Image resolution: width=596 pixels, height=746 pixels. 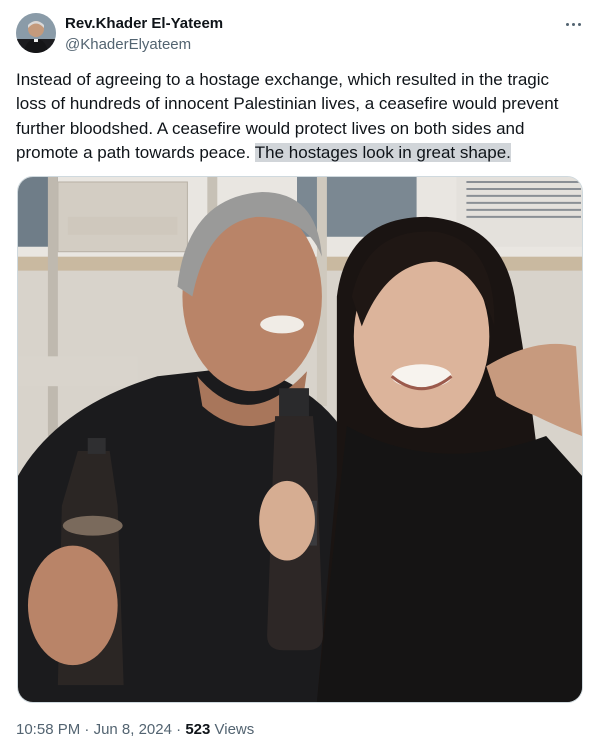 I want to click on views-count: 523, so click(x=197, y=729).